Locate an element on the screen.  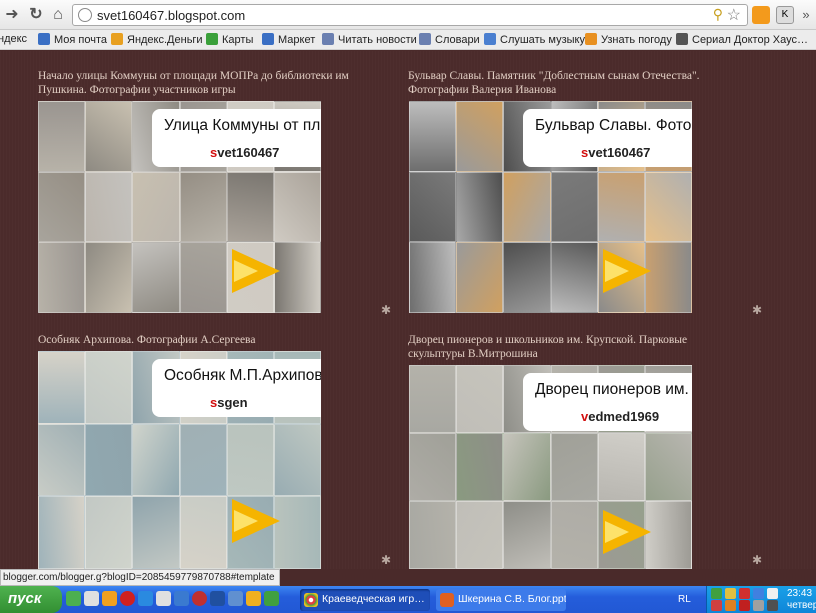
page-menu-icon: K is located at coordinates (785, 15).